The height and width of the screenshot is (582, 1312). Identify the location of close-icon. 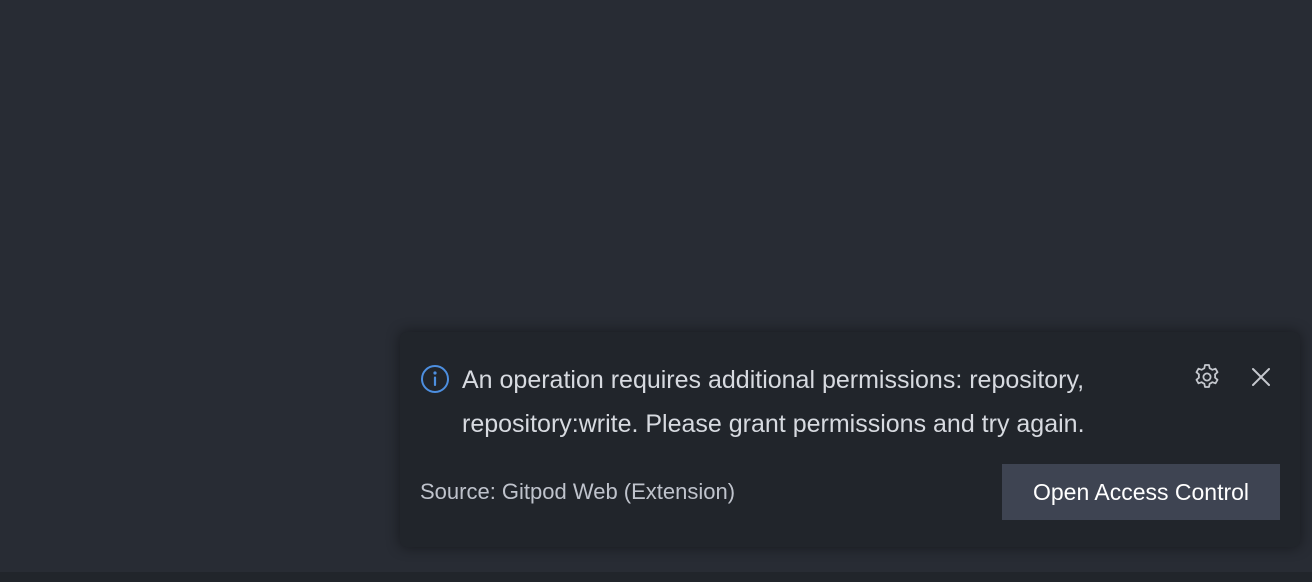
(1261, 379).